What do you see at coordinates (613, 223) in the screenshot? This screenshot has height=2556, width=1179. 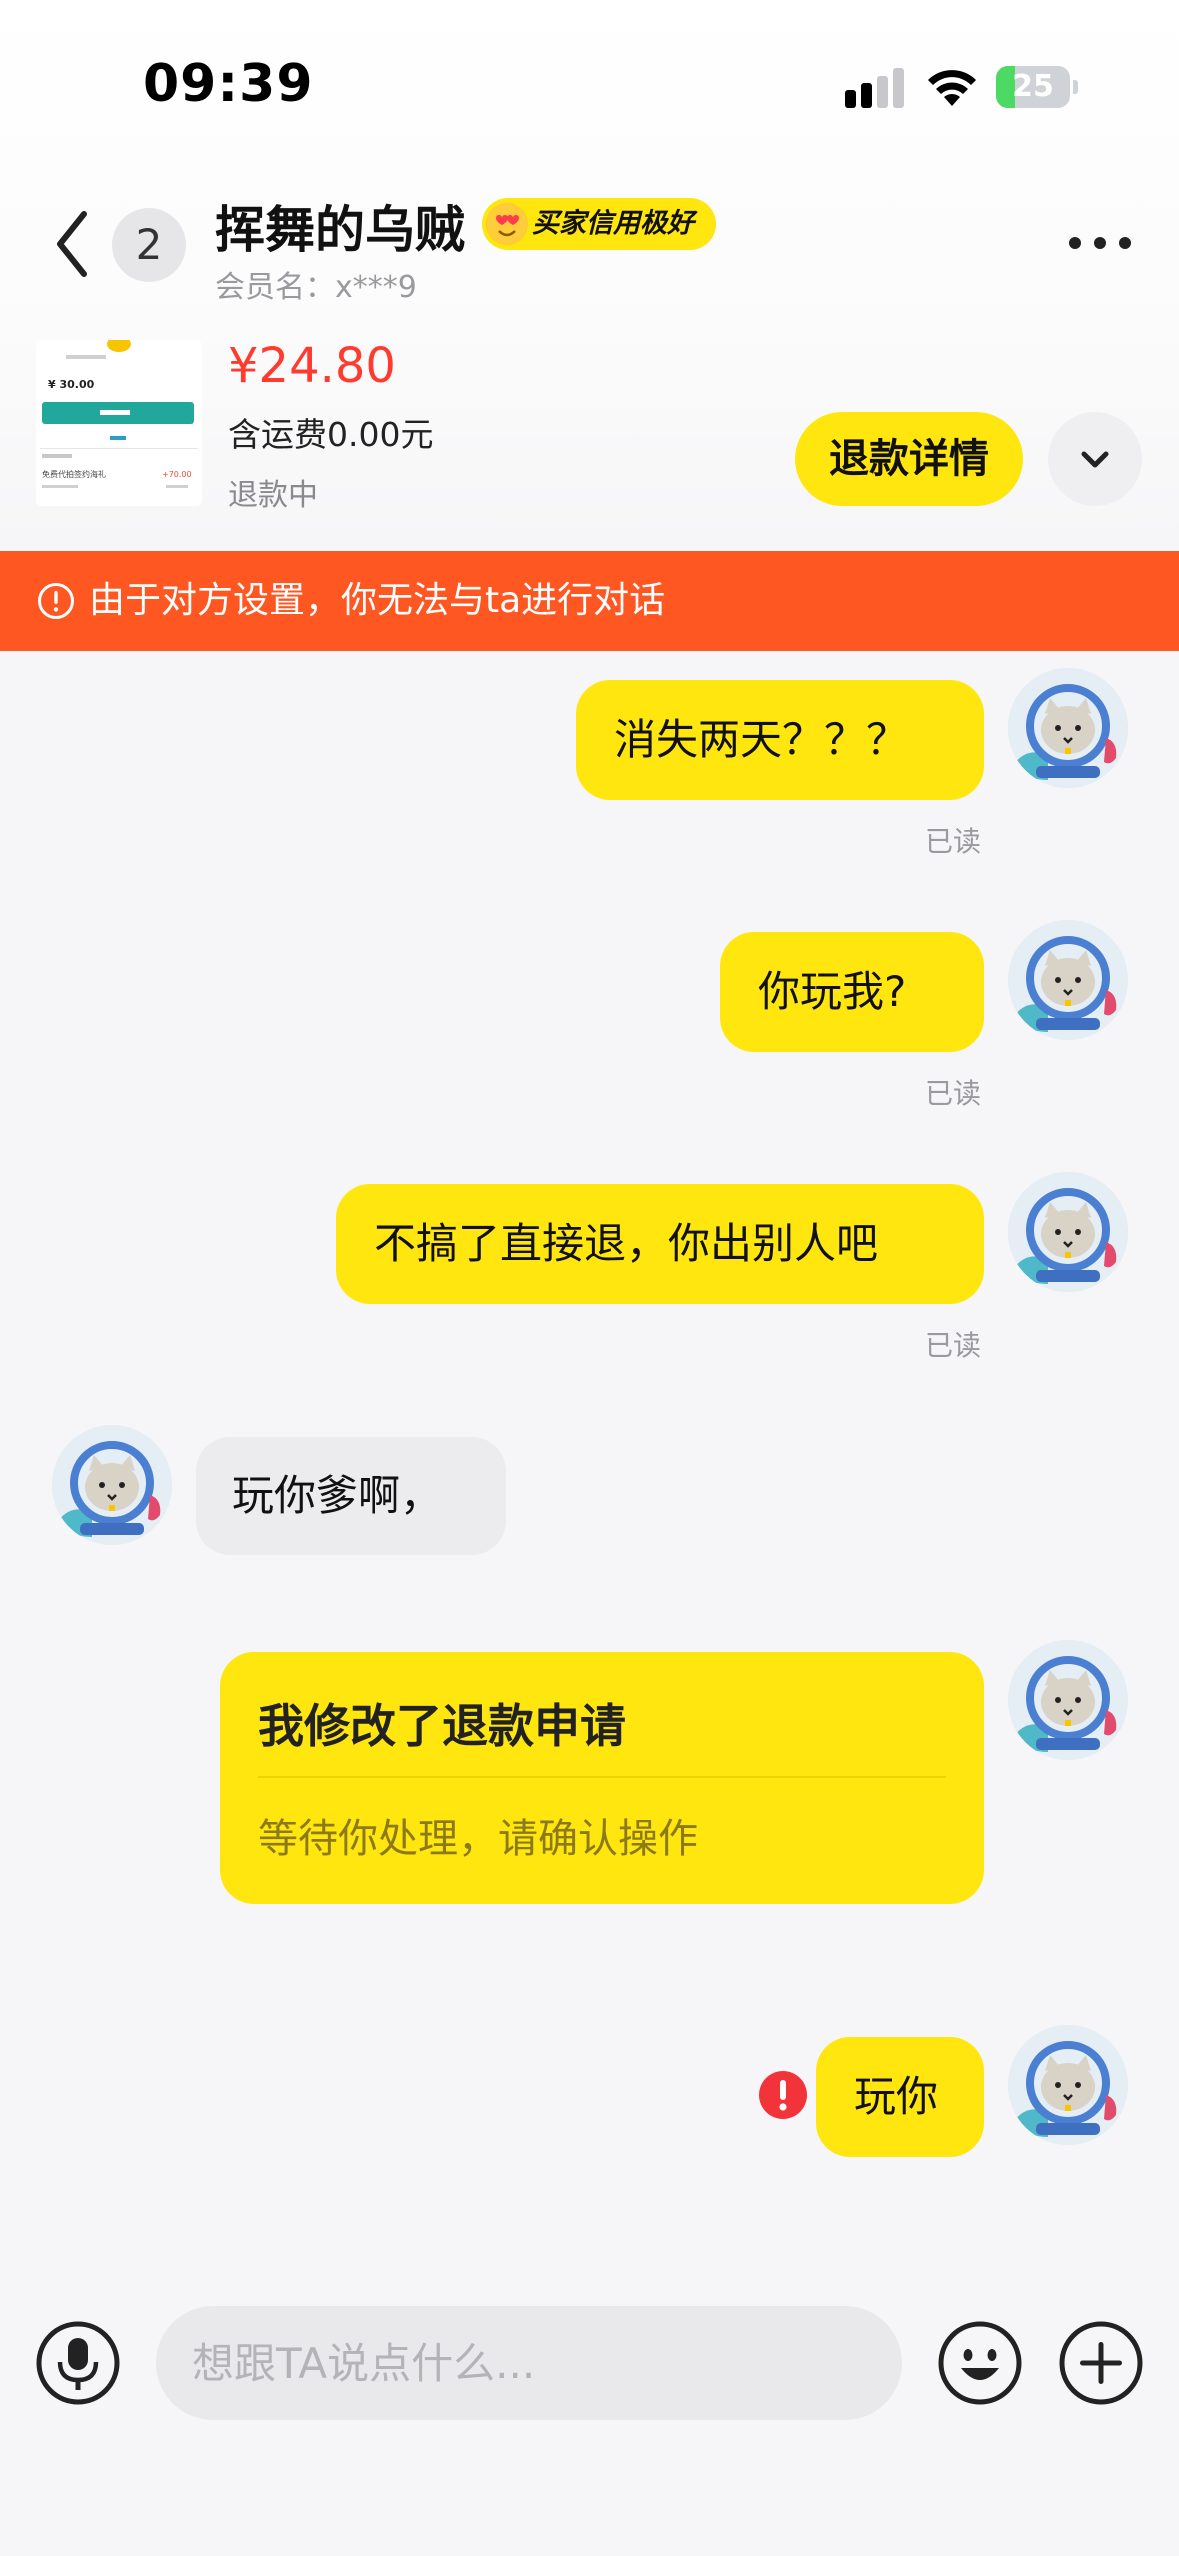 I see `credit-badge-label: 买家信用极好` at bounding box center [613, 223].